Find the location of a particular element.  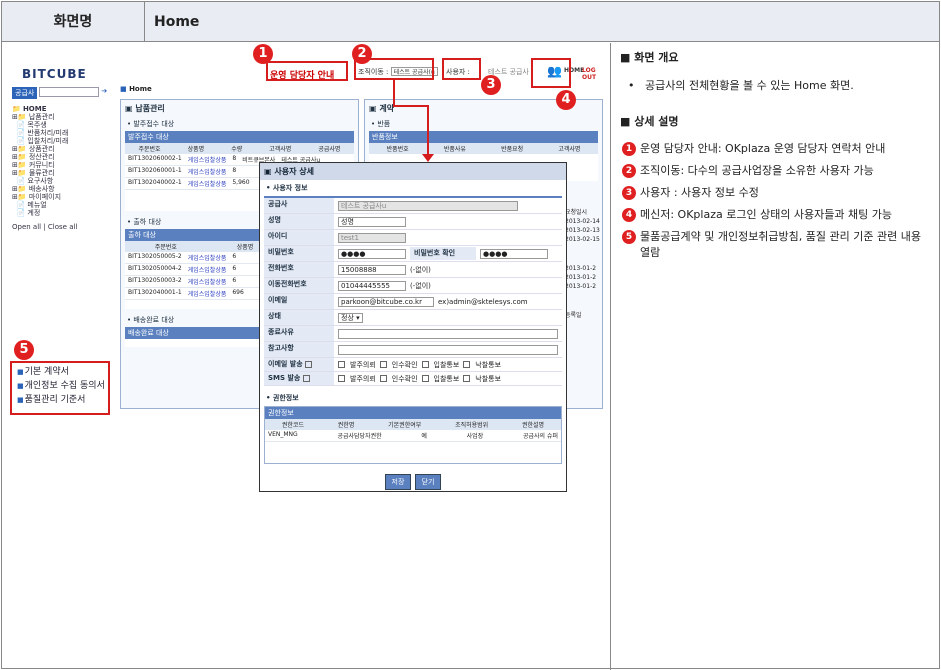

form-row: SMS 발송 발주의뢰 인수확인 입찰통보 낙찰통보 is located at coordinates (413, 379).